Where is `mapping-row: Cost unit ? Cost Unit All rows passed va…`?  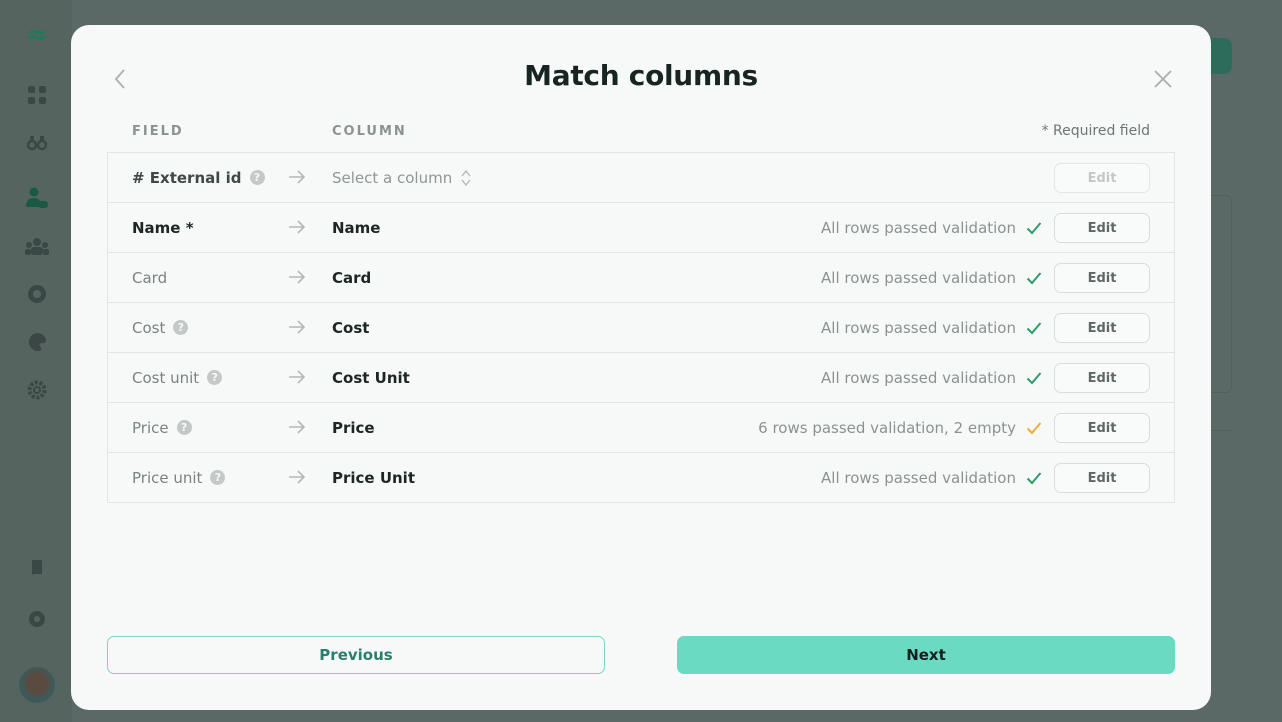 mapping-row: Cost unit ? Cost Unit All rows passed va… is located at coordinates (641, 378).